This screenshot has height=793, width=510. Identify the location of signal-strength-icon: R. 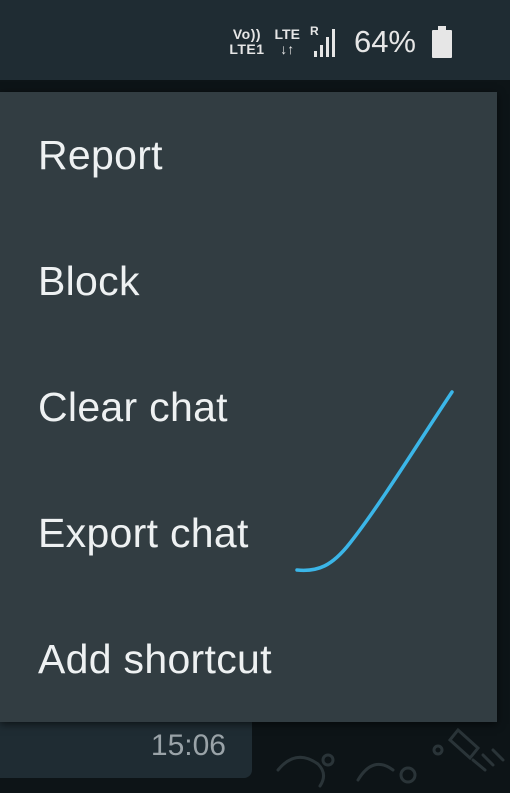
(325, 42).